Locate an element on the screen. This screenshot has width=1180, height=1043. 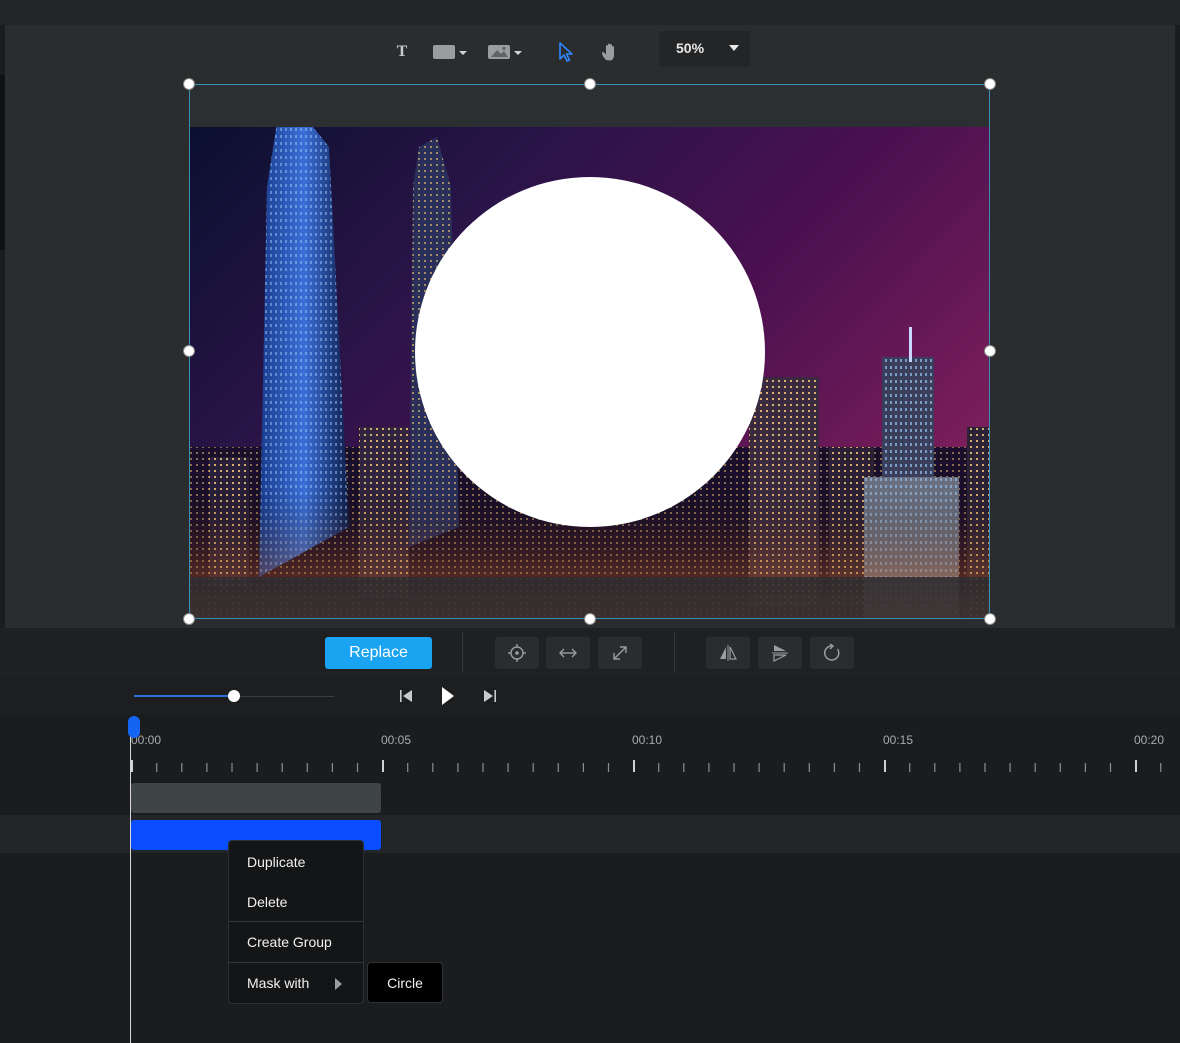
flip-vertical-button is located at coordinates (780, 653).